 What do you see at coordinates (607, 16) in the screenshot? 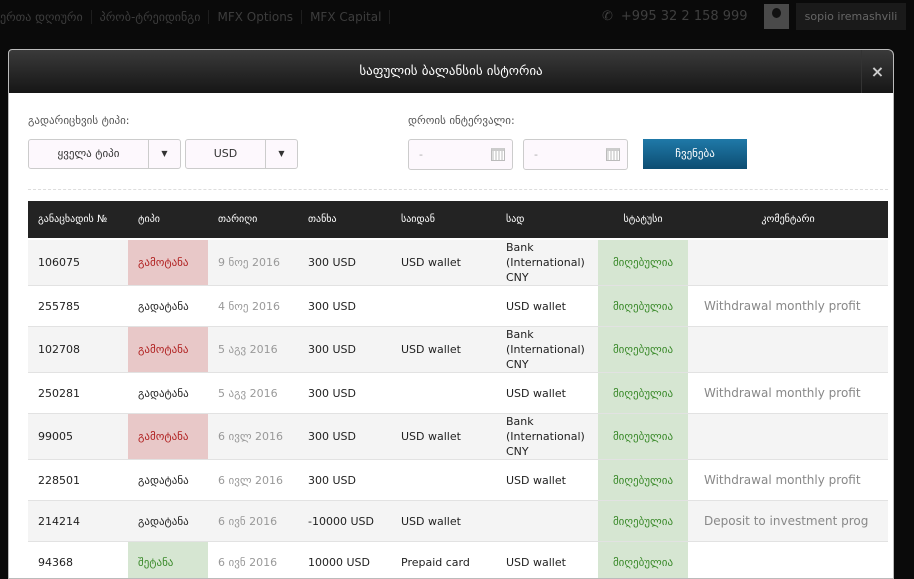
I see `phone-icon: ✆` at bounding box center [607, 16].